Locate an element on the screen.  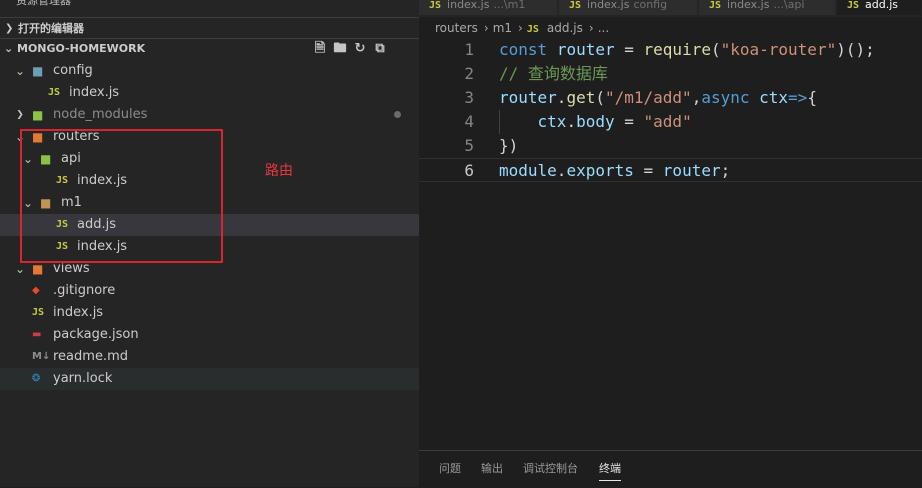
tab-label: add.js is located at coordinates (882, 5).